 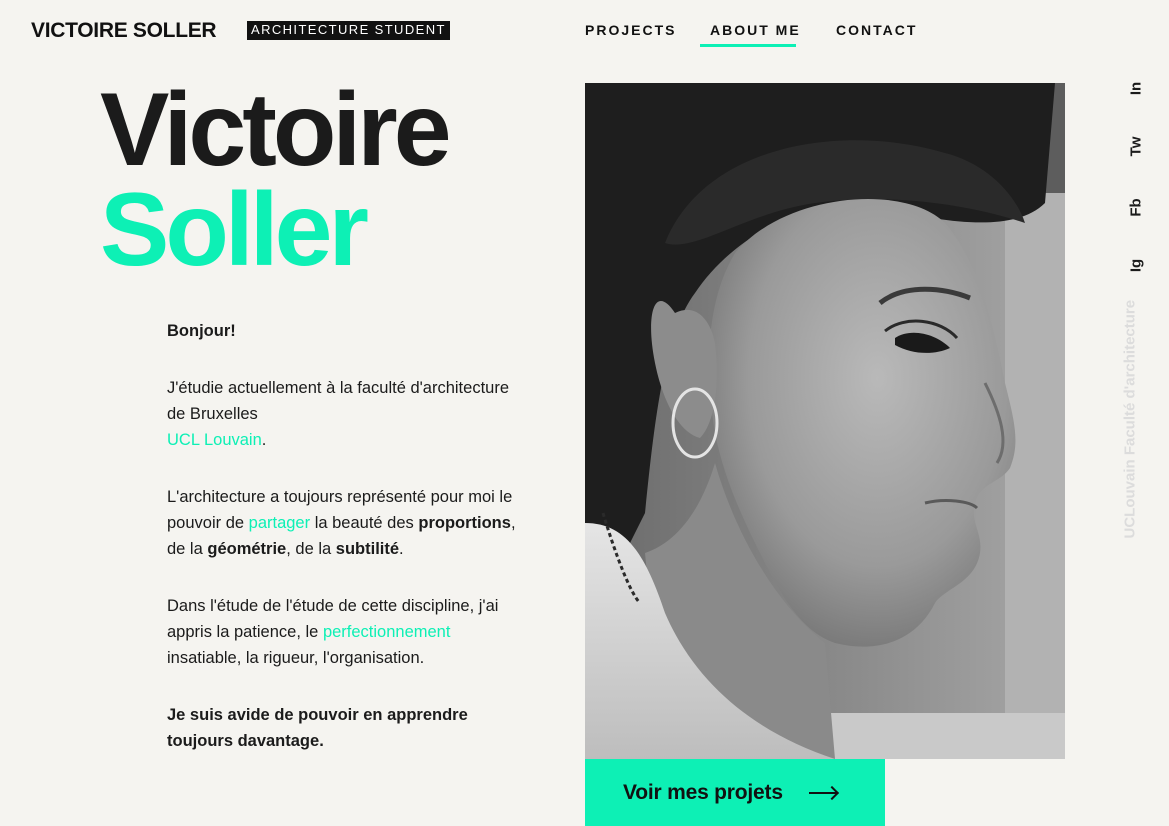 What do you see at coordinates (276, 130) in the screenshot?
I see `hero-first-name: Victoire` at bounding box center [276, 130].